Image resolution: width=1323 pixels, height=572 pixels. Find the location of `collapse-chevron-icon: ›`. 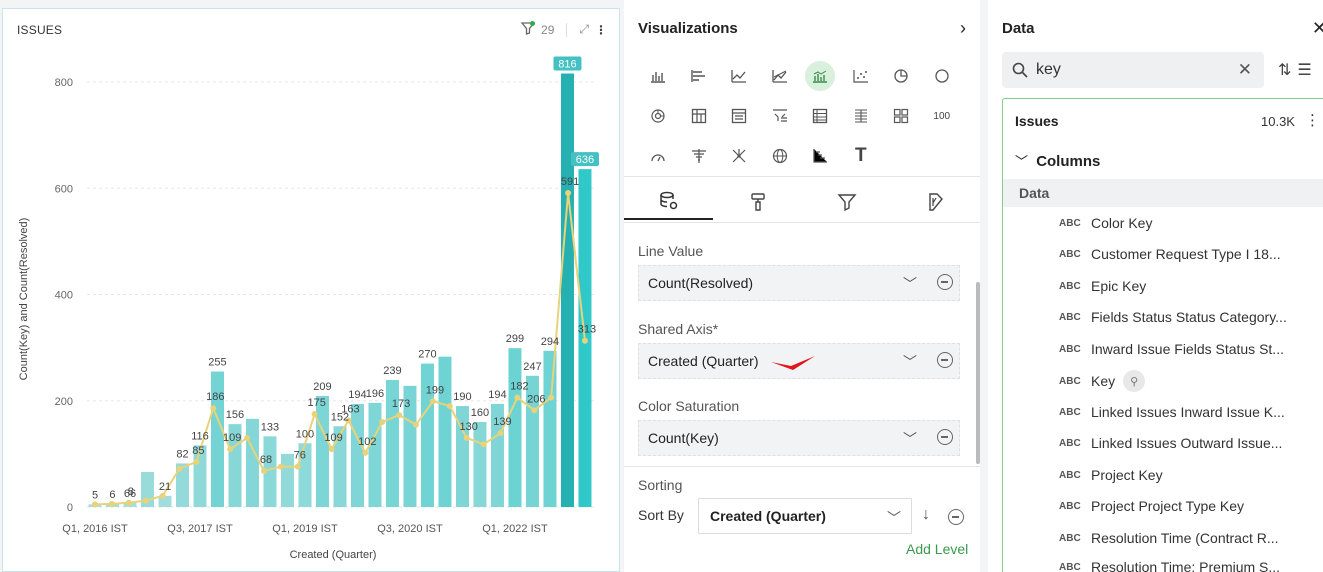

collapse-chevron-icon: › is located at coordinates (963, 28).